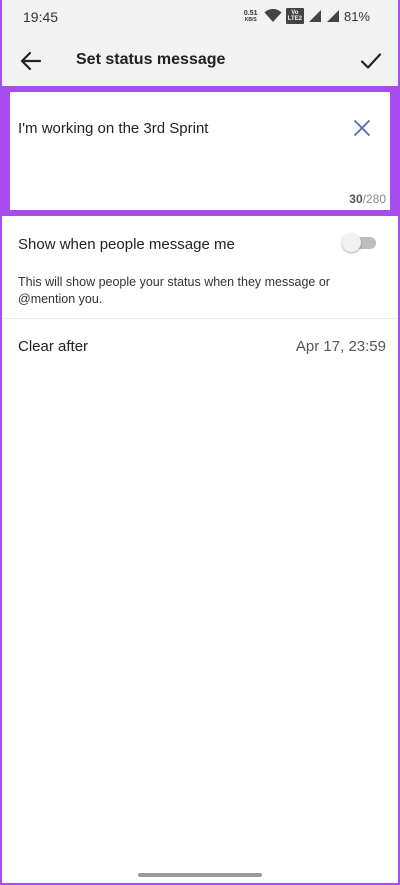  What do you see at coordinates (113, 128) in the screenshot?
I see `status-message-text: I'm working on the 3rd Sprint` at bounding box center [113, 128].